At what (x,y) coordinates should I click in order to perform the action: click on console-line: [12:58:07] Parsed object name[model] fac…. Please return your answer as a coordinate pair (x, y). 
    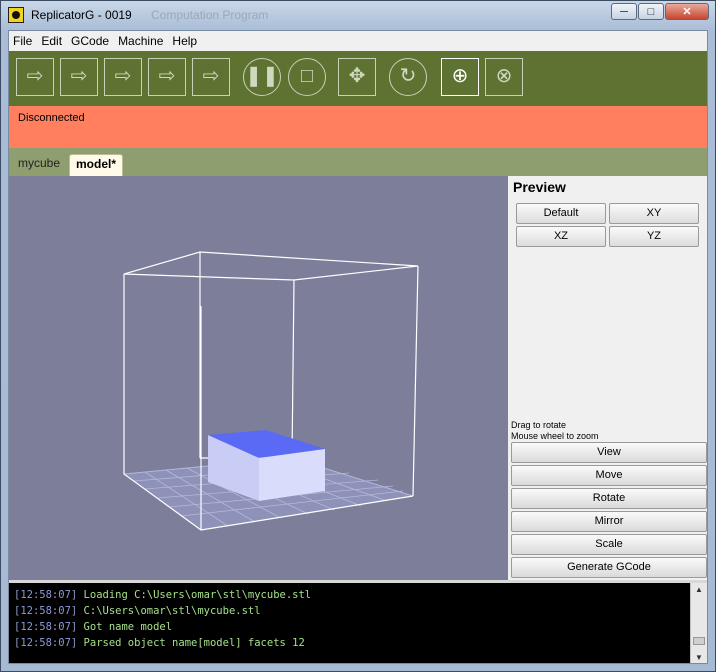
    Looking at the image, I should click on (159, 643).